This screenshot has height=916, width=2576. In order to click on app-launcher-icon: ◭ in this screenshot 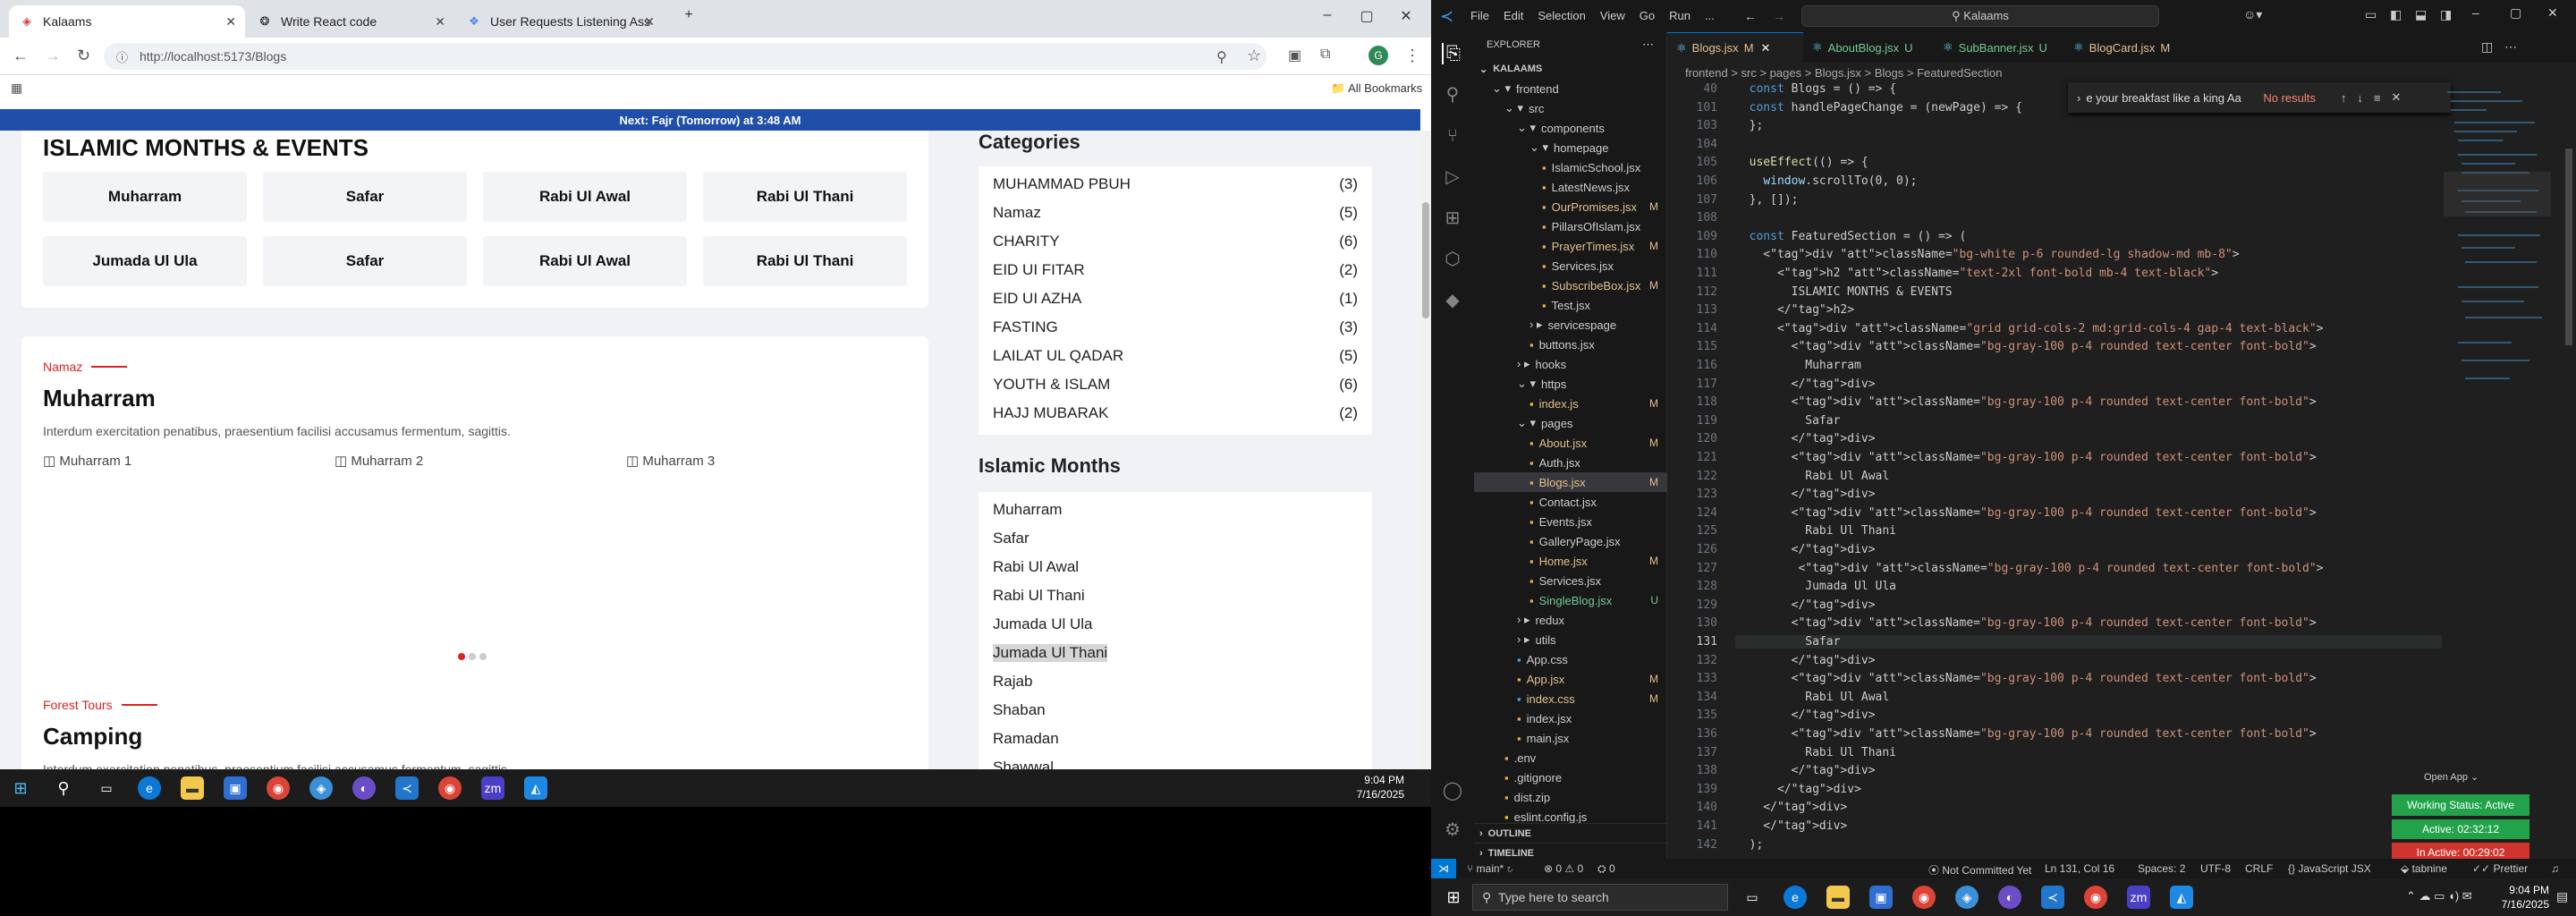, I will do `click(2181, 897)`.